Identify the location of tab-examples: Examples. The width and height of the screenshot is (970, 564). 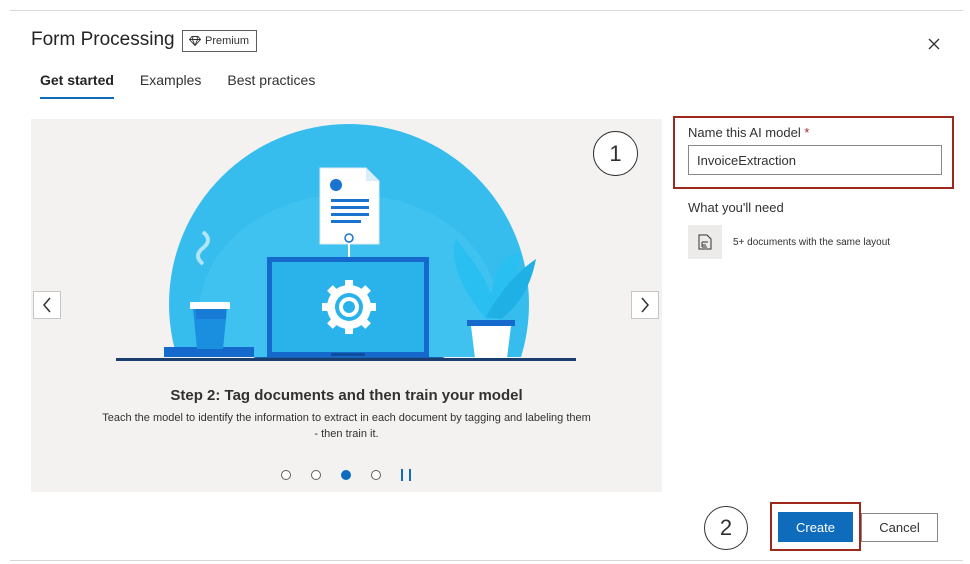
(170, 85).